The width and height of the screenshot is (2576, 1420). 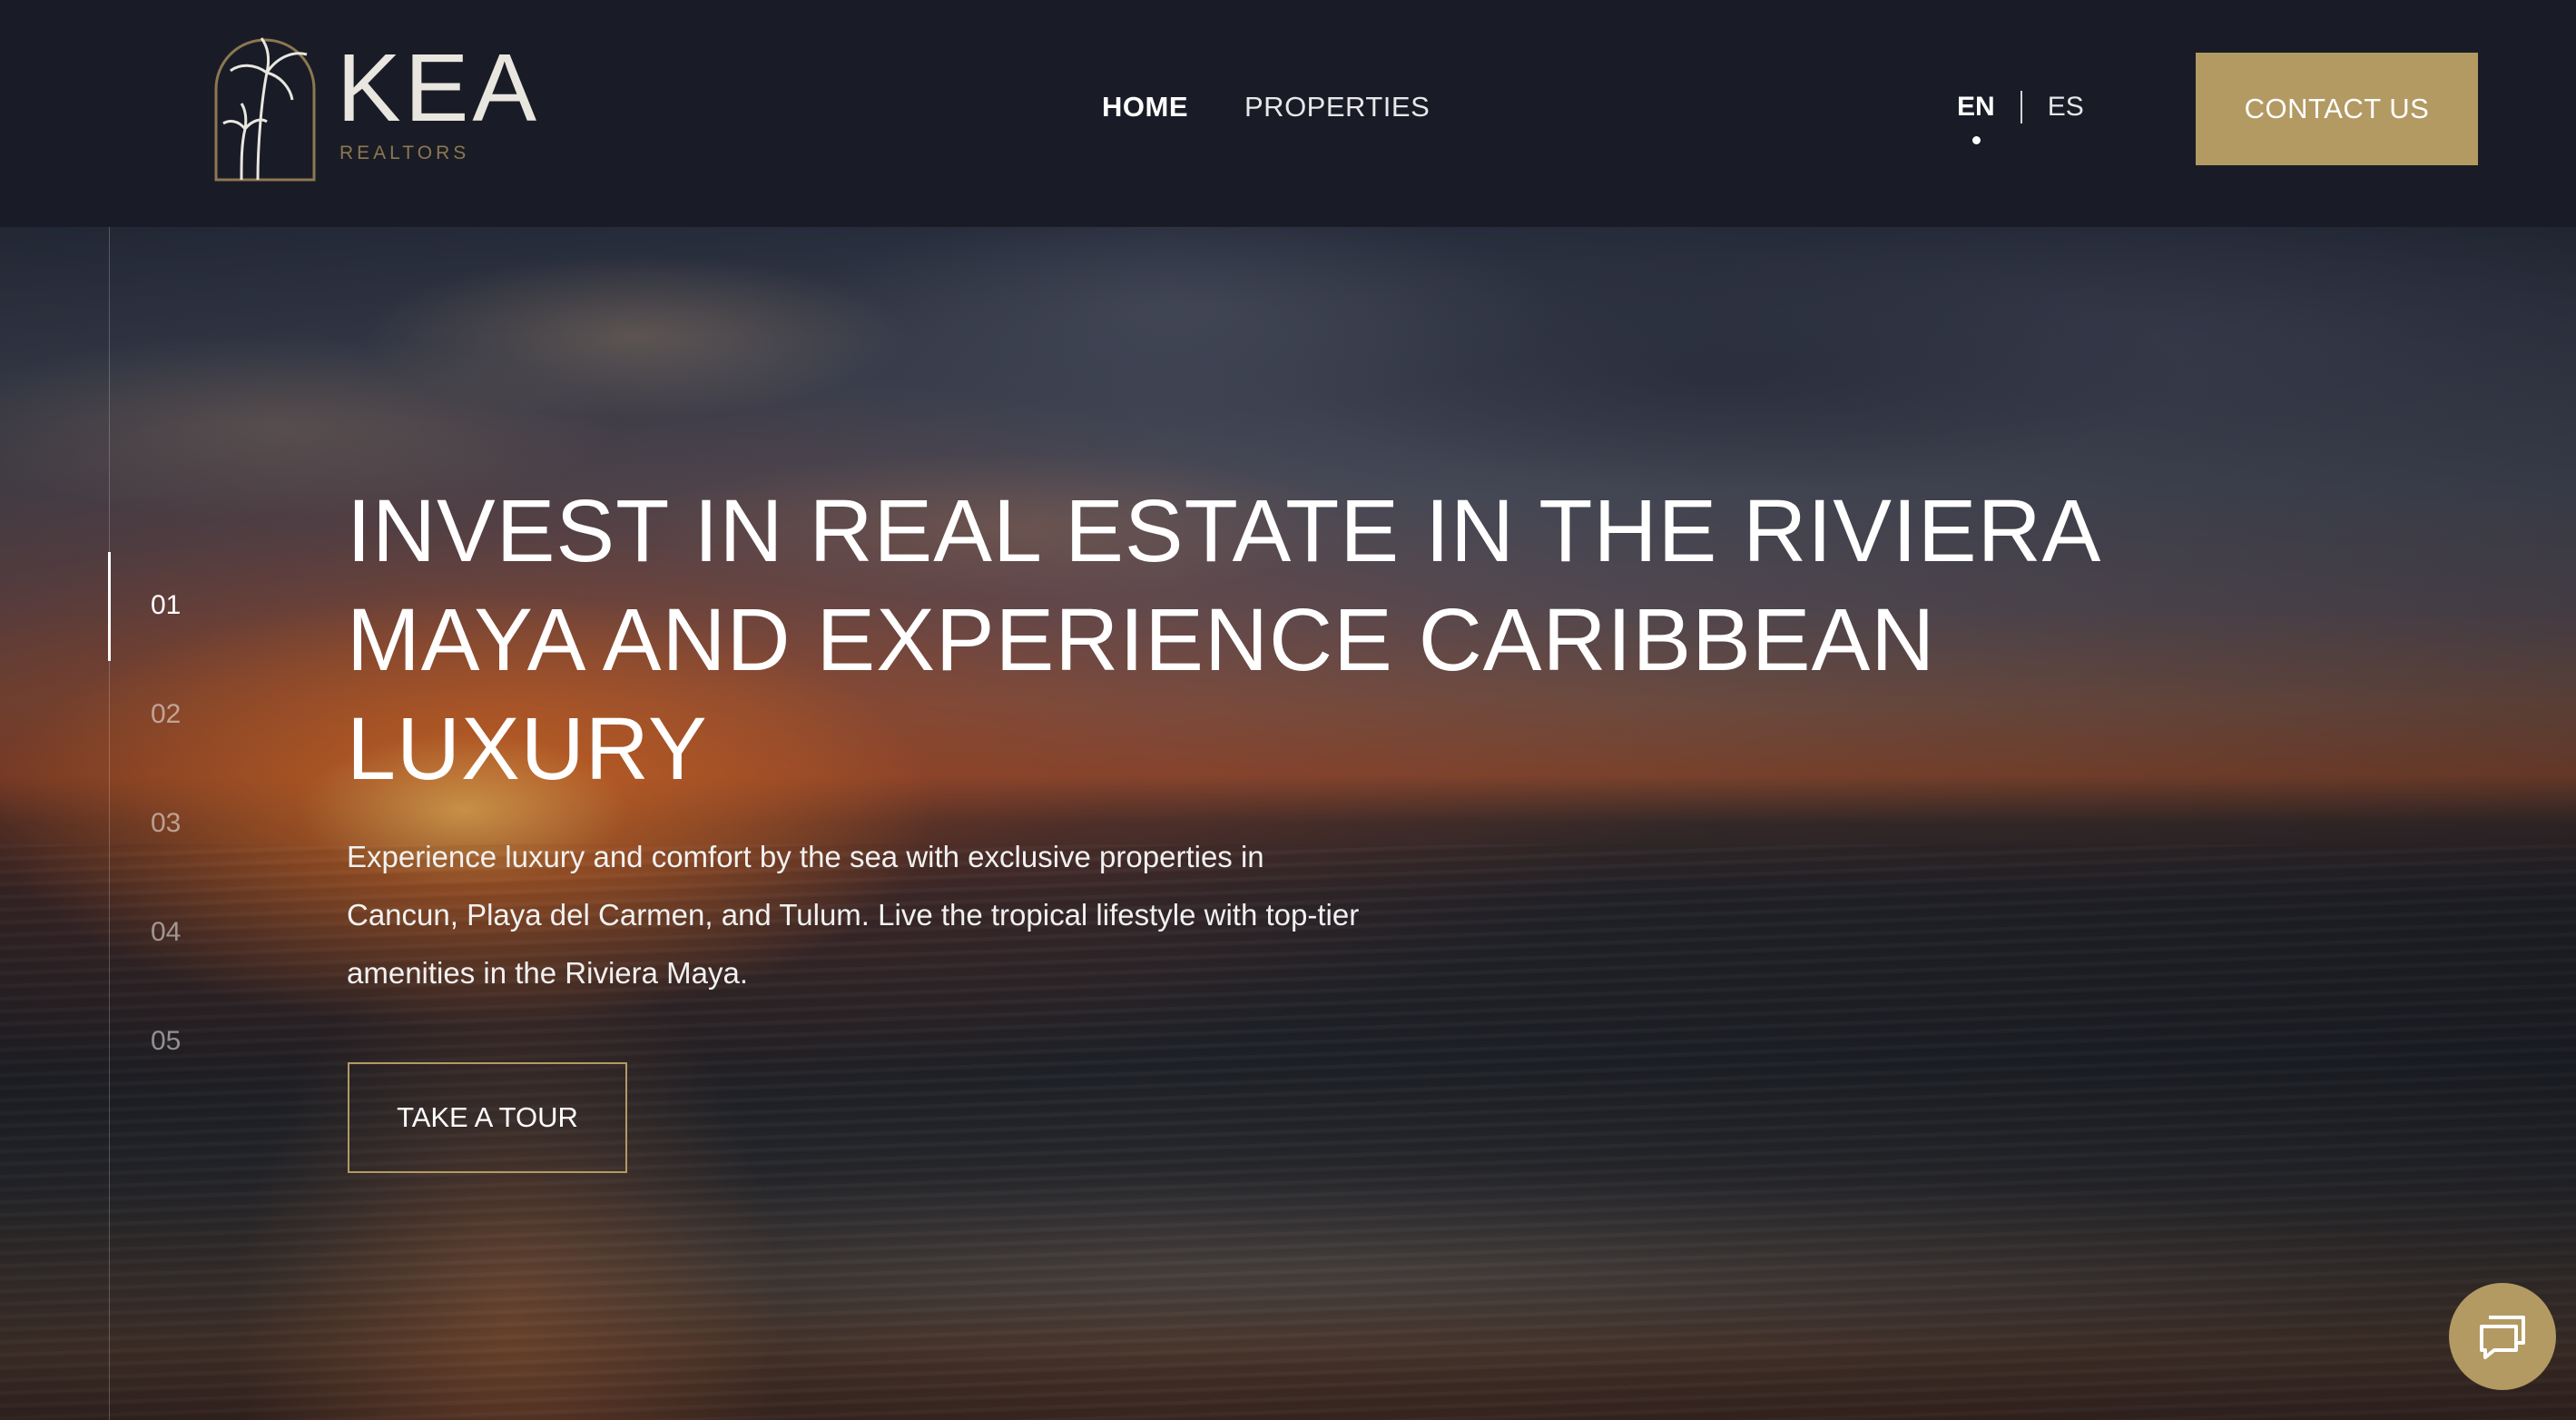 What do you see at coordinates (439, 88) in the screenshot?
I see `brand-name: KEA` at bounding box center [439, 88].